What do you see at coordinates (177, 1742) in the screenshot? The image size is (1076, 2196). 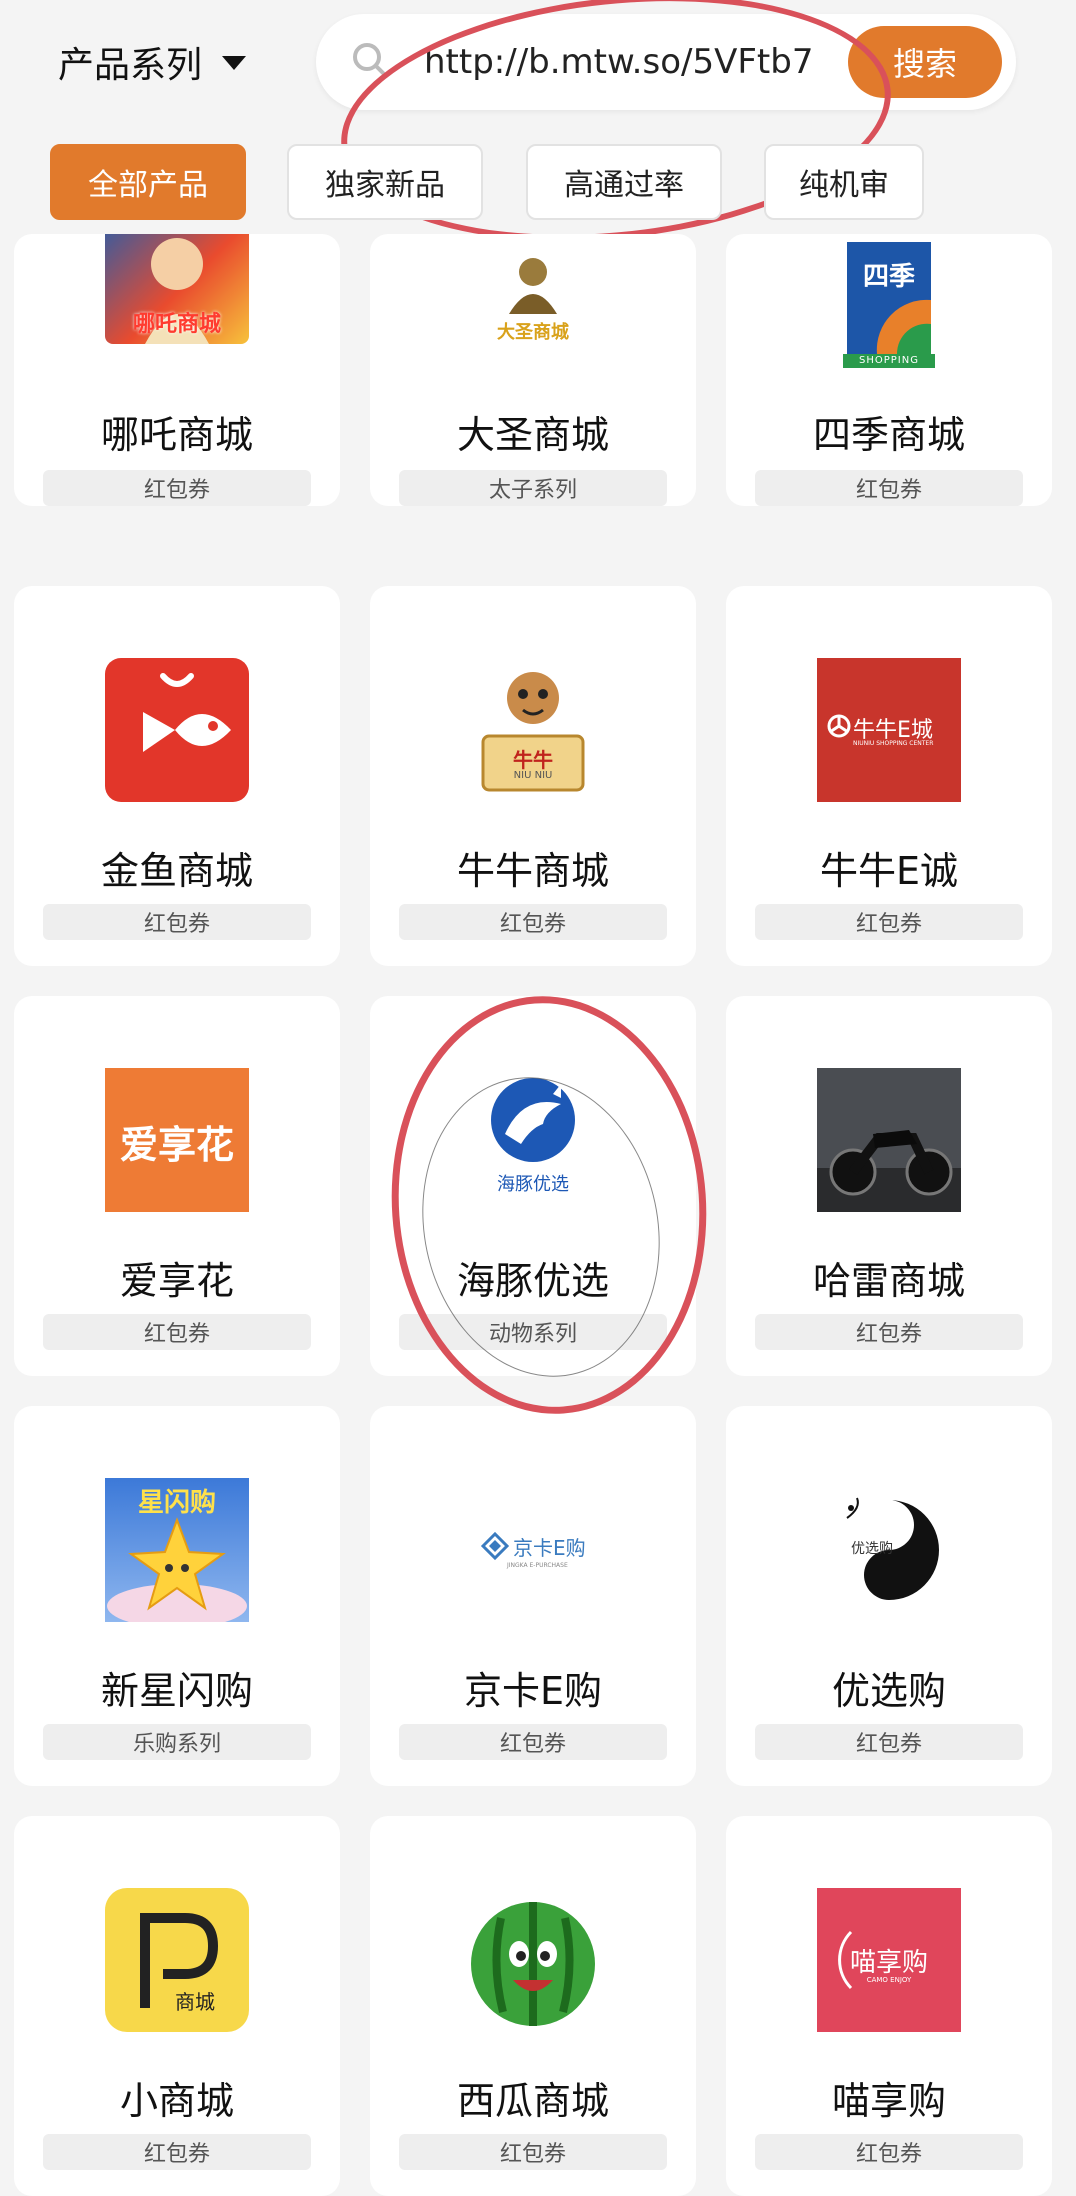 I see `product-tag: 乐购系列` at bounding box center [177, 1742].